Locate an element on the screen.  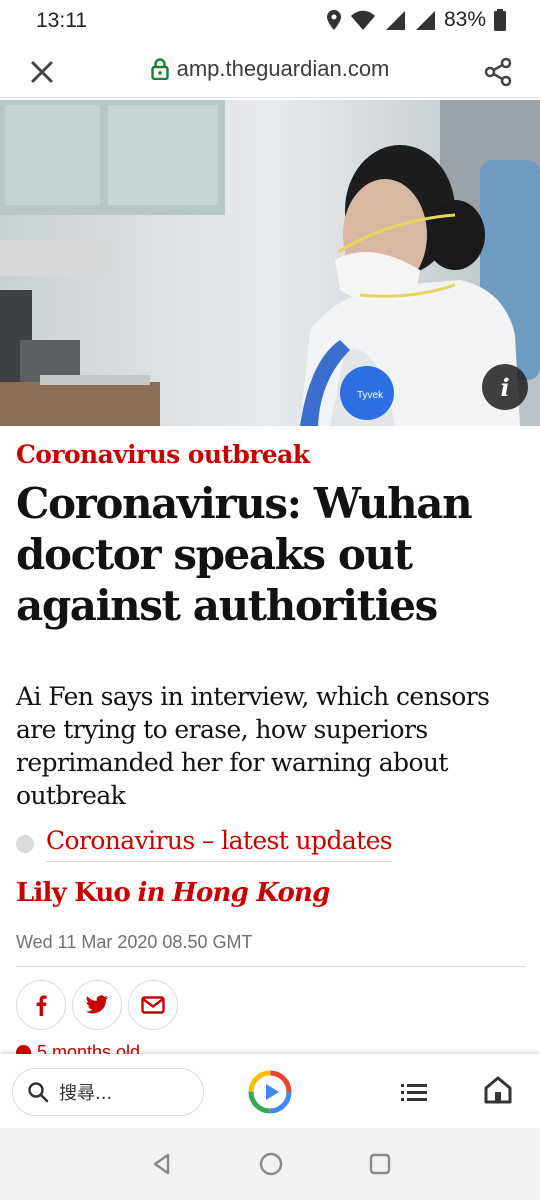
url-bar: amp.theguardian.com is located at coordinates (270, 71).